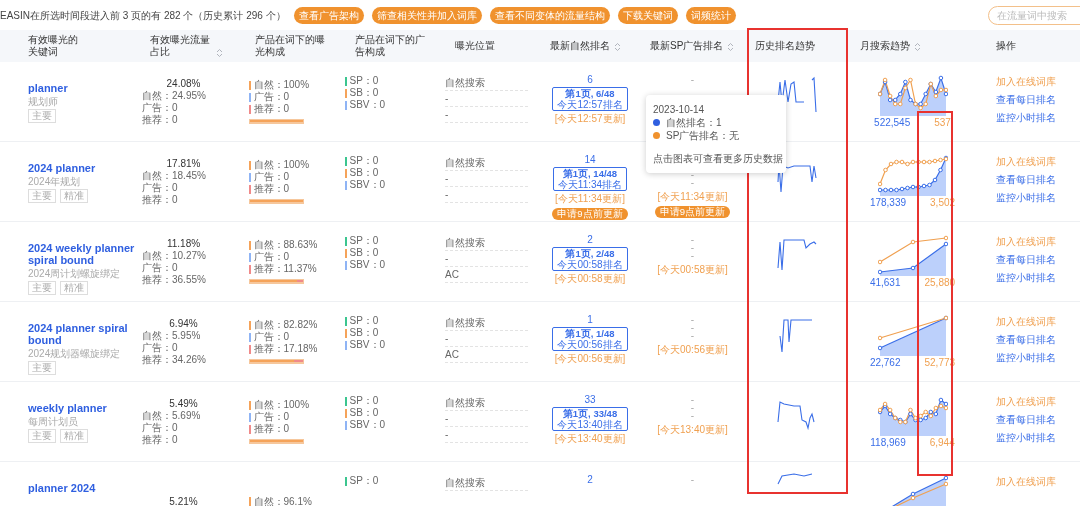 The height and width of the screenshot is (506, 1080). I want to click on rank-time: 今天11:34排名, so click(590, 184).